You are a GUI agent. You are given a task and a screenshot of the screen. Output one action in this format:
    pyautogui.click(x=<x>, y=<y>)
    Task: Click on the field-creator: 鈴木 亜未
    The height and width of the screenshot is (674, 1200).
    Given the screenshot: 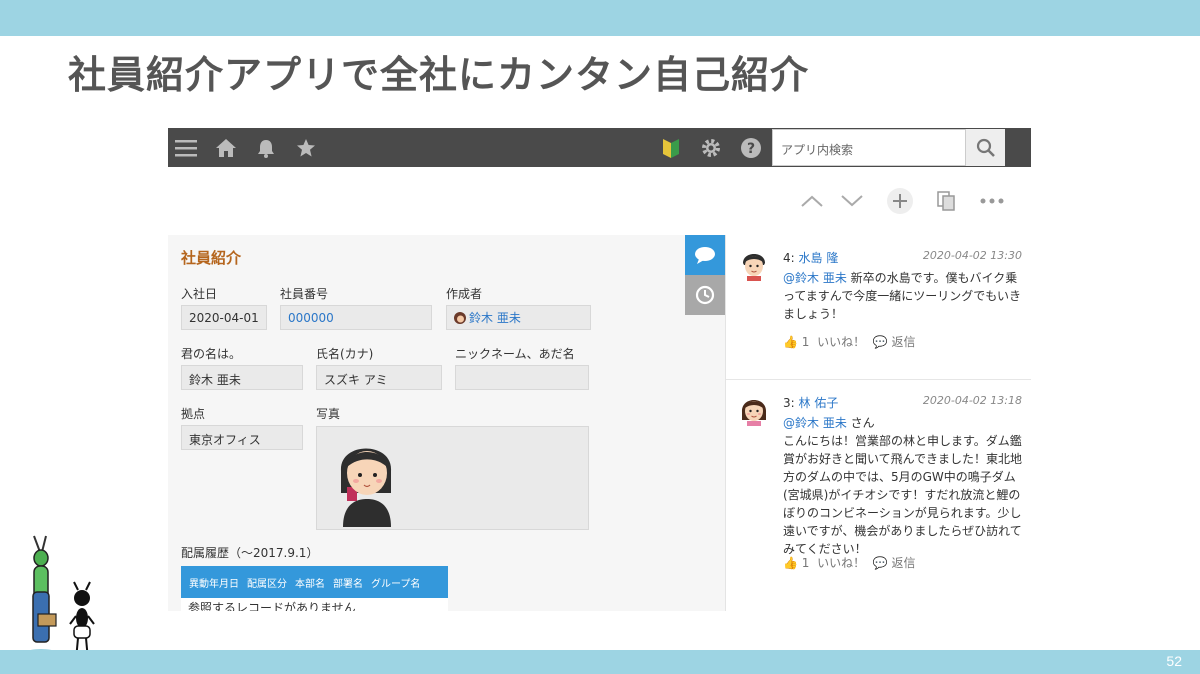 What is the action you would take?
    pyautogui.click(x=518, y=317)
    